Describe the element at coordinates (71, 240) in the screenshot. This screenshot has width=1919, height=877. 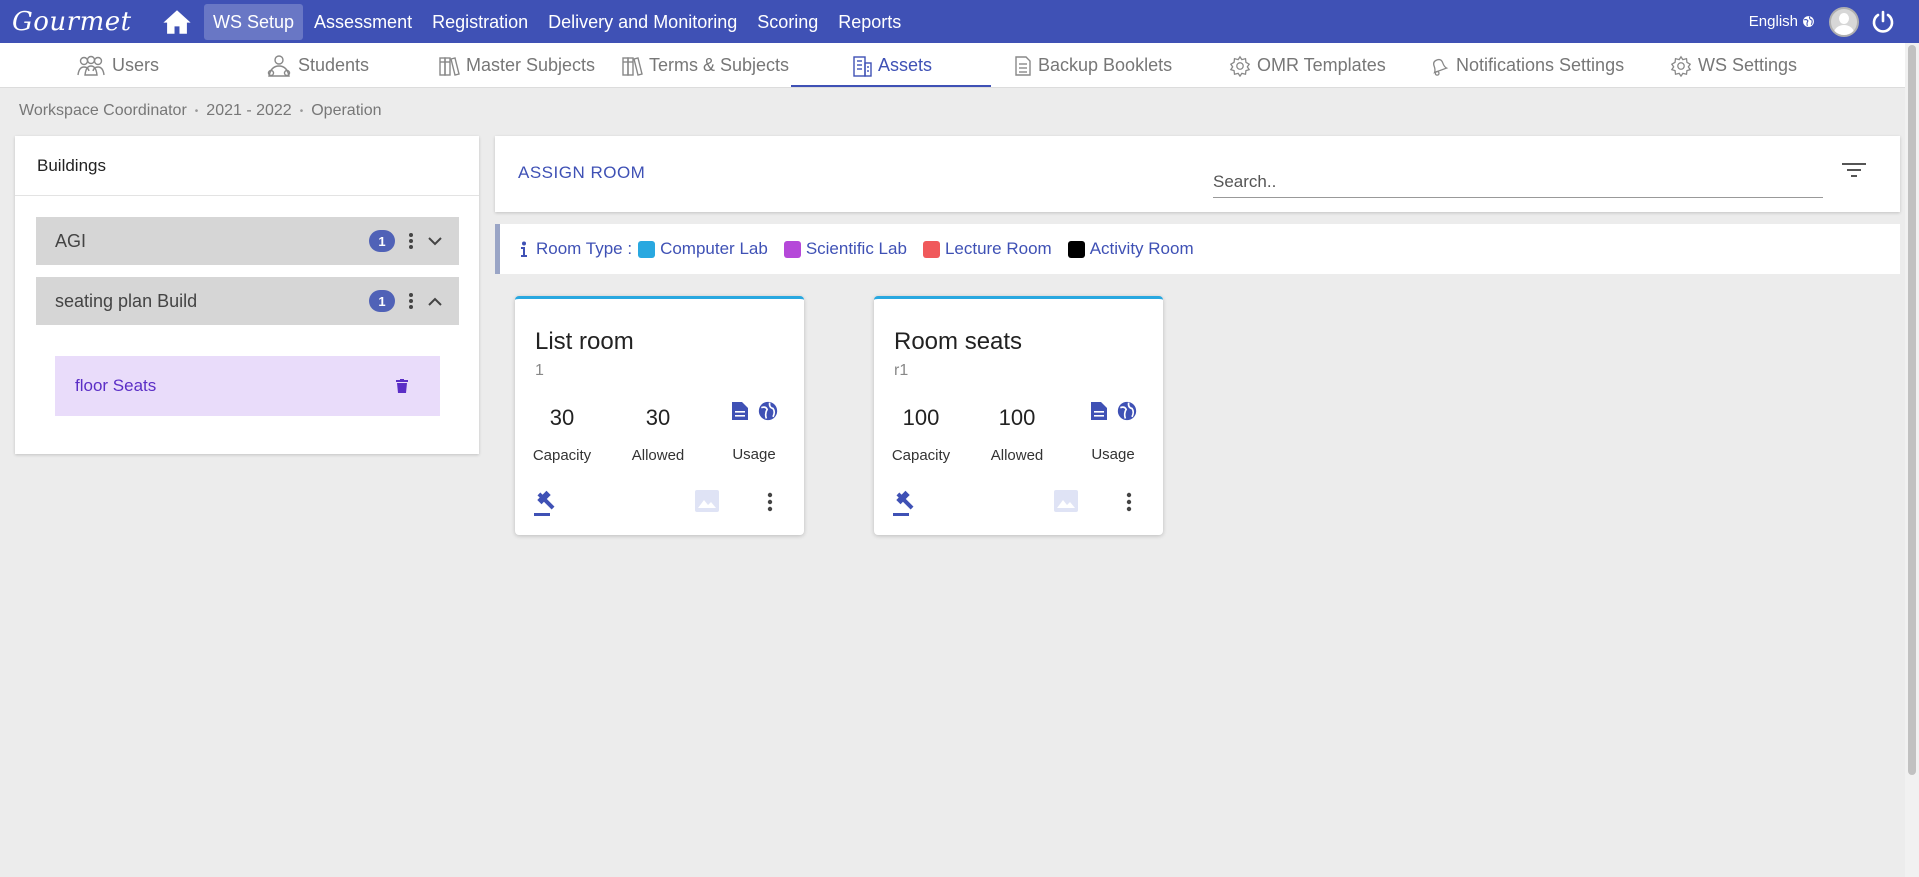
I see `building-name: AGI` at that location.